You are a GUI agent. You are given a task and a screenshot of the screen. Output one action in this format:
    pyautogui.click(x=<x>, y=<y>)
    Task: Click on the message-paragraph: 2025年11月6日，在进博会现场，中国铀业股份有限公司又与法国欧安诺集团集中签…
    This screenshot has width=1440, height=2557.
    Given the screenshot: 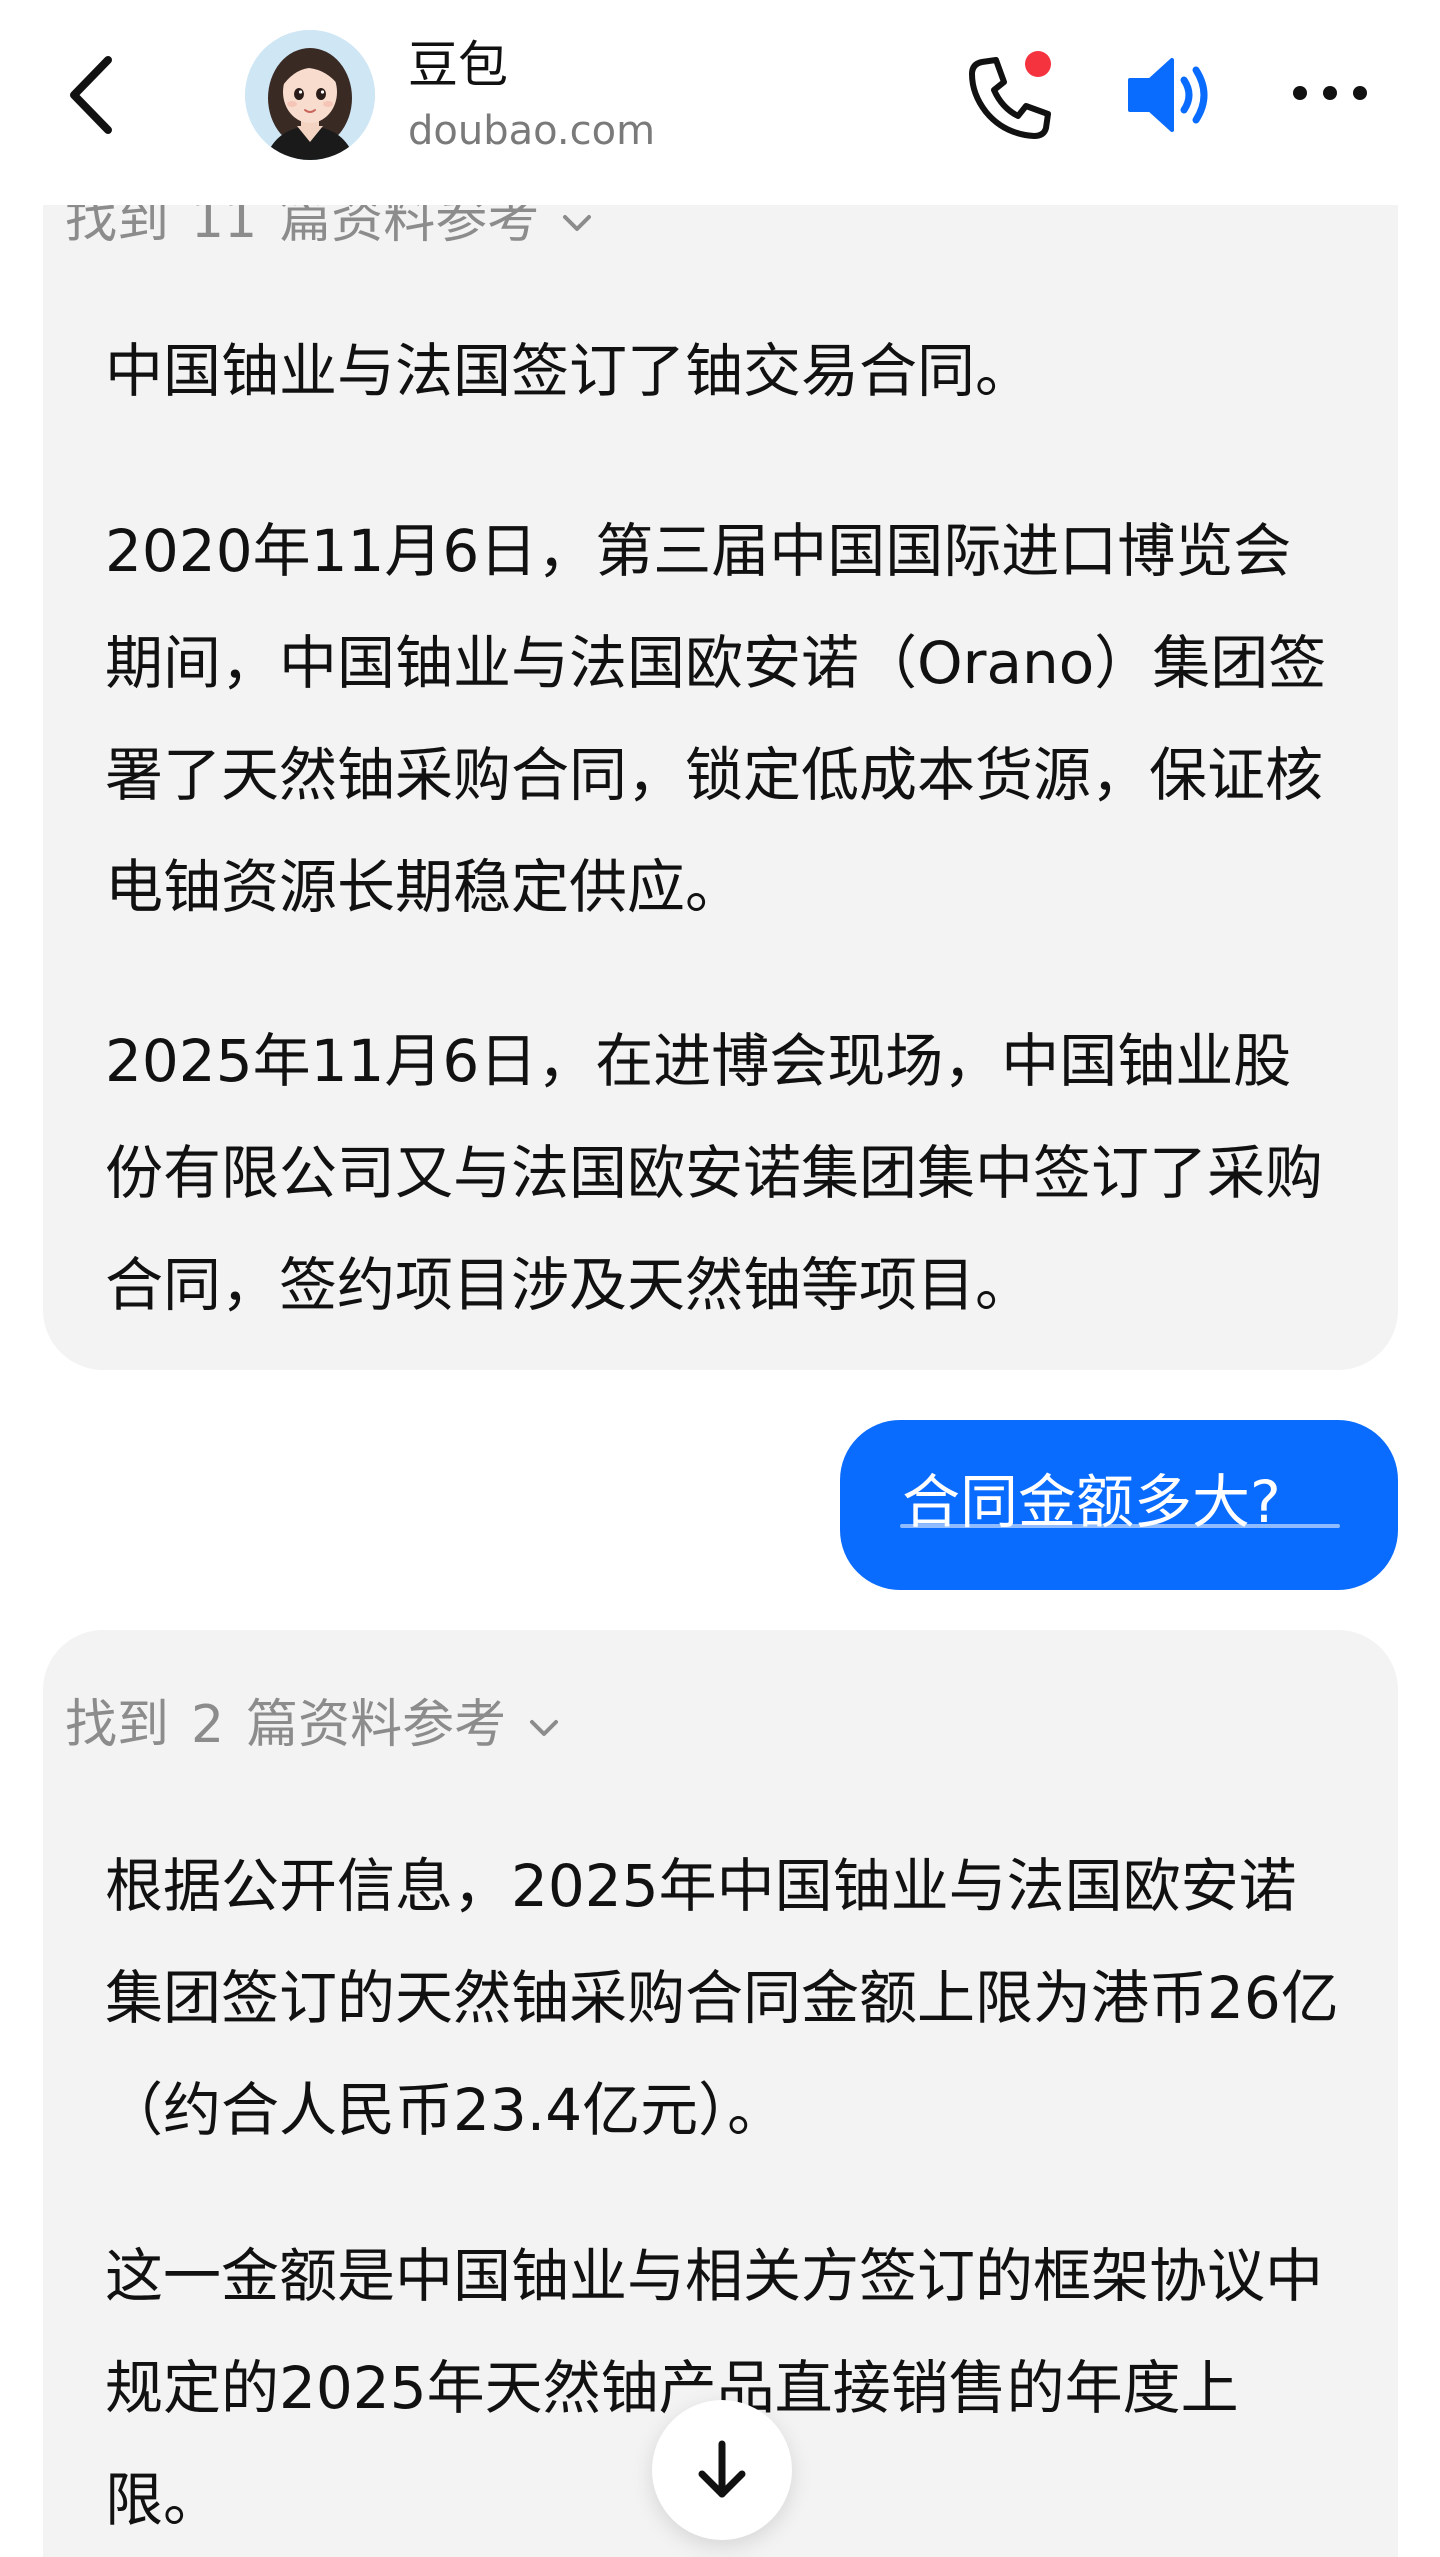 What is the action you would take?
    pyautogui.click(x=714, y=1173)
    